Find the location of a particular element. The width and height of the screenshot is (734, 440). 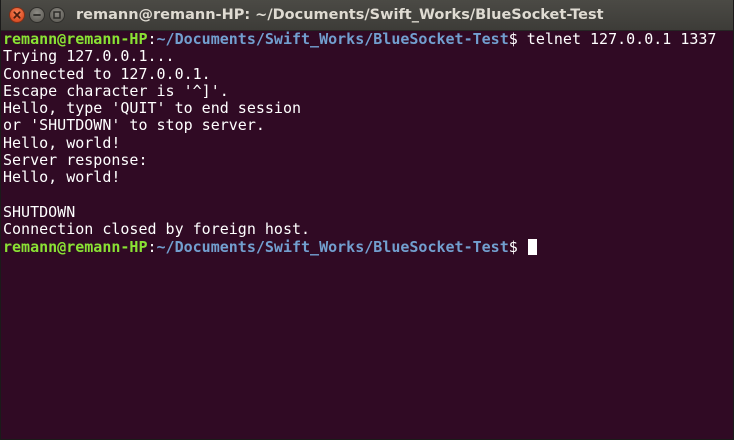

maximize-icon is located at coordinates (57, 15).